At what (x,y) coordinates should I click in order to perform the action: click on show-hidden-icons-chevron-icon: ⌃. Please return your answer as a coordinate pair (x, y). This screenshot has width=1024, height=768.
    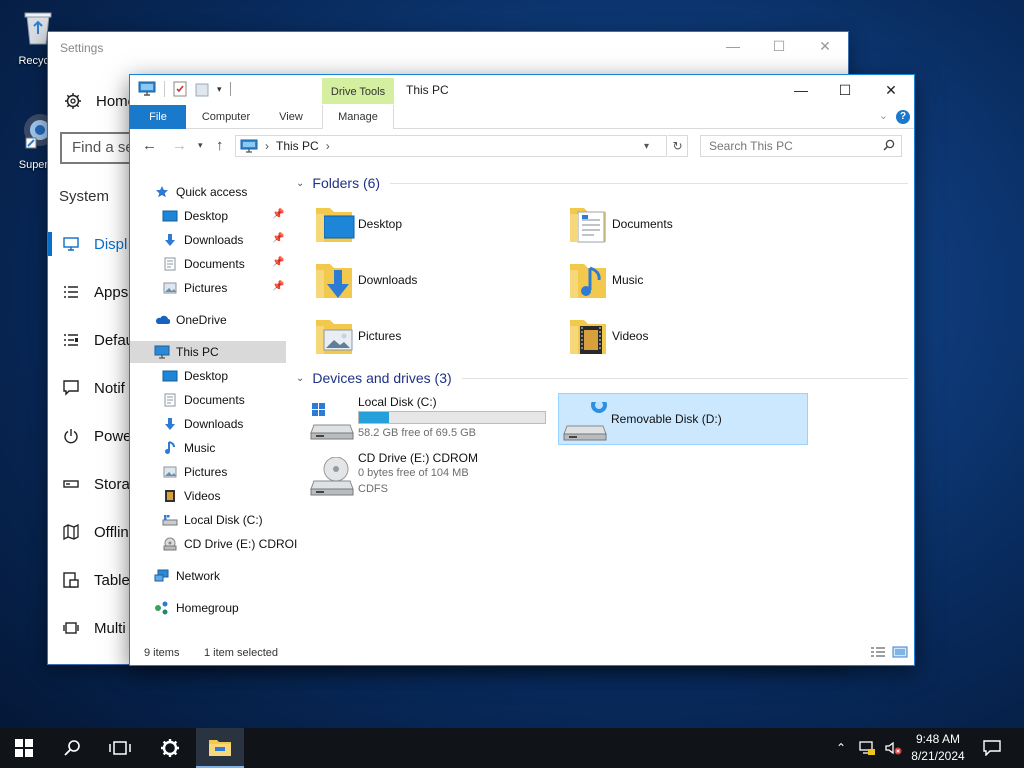
    Looking at the image, I should click on (841, 748).